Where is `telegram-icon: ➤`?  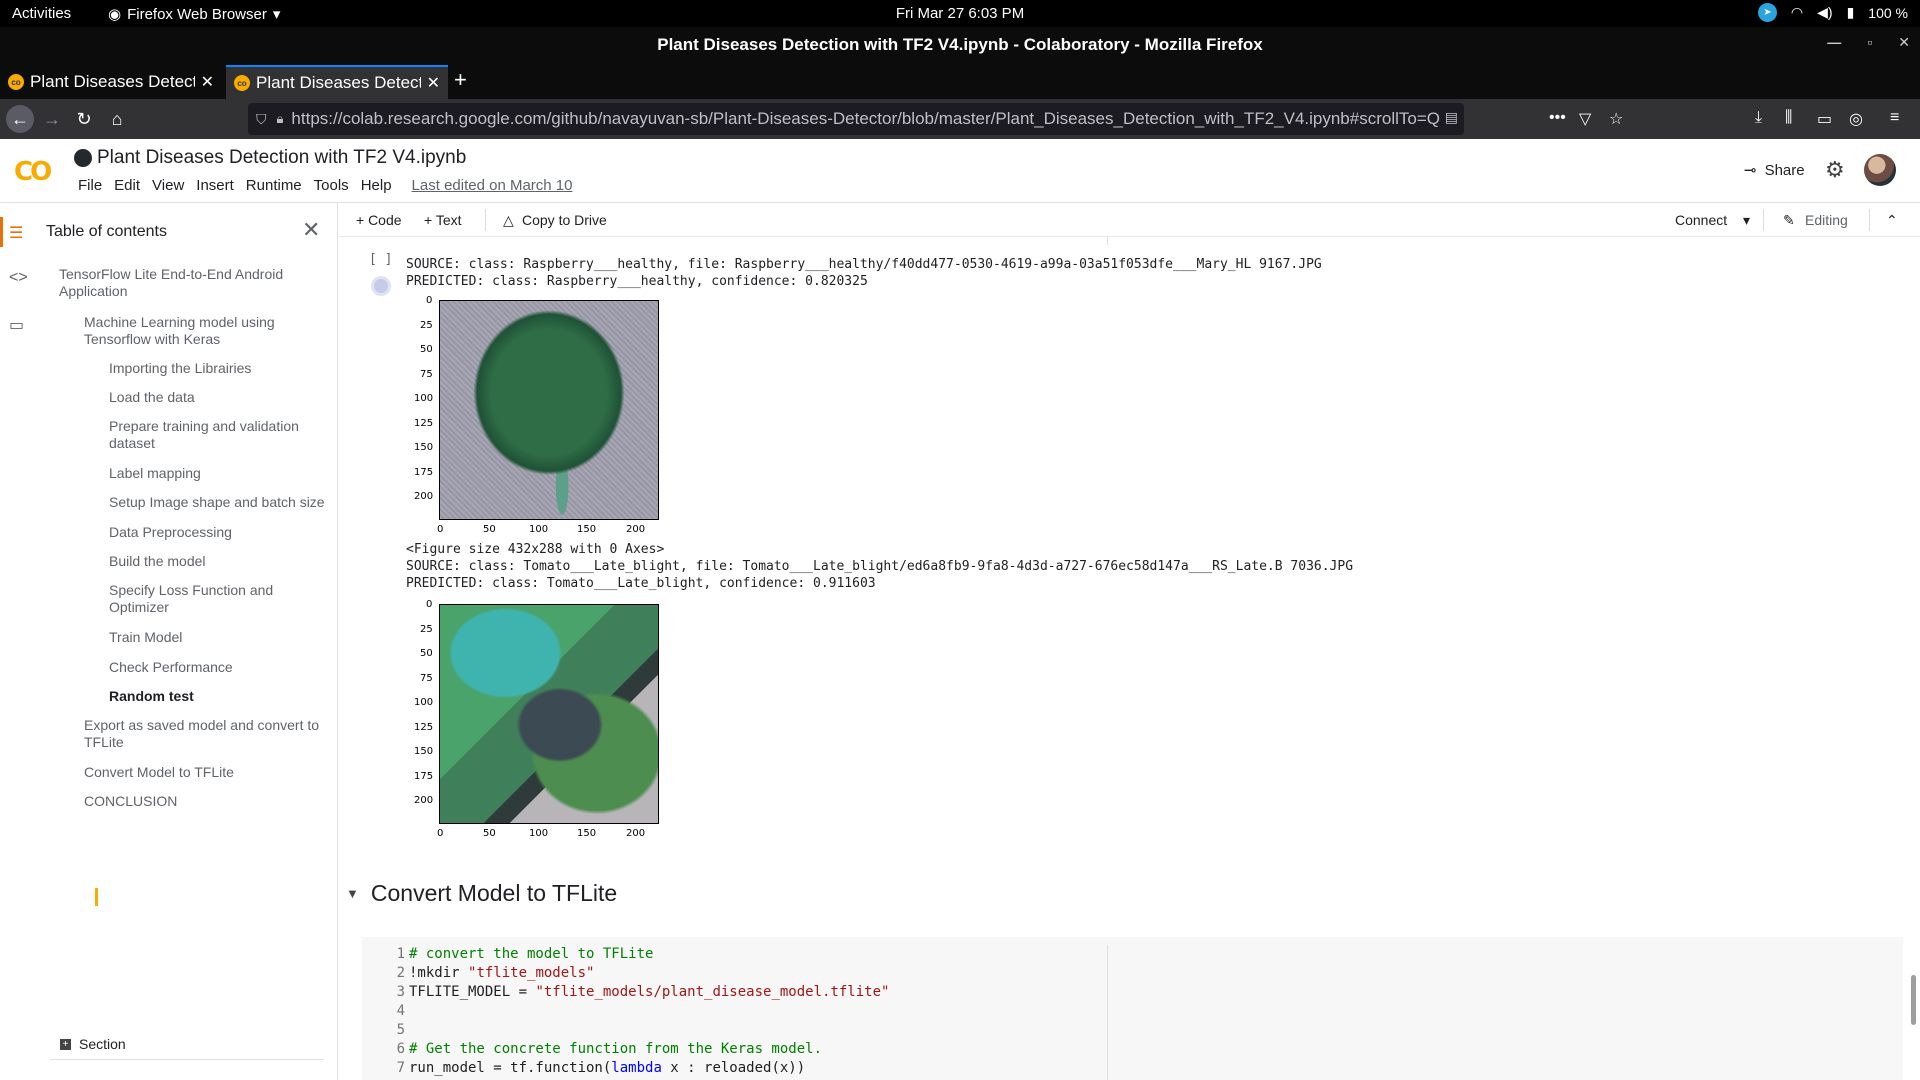
telegram-icon: ➤ is located at coordinates (1767, 12).